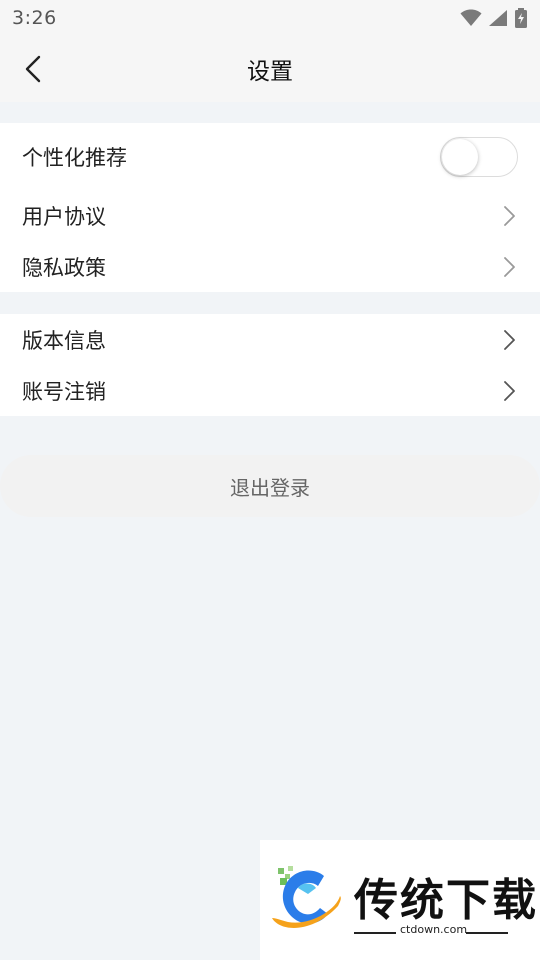 The height and width of the screenshot is (960, 540). What do you see at coordinates (64, 217) in the screenshot?
I see `user-agreement-label: 用户协议` at bounding box center [64, 217].